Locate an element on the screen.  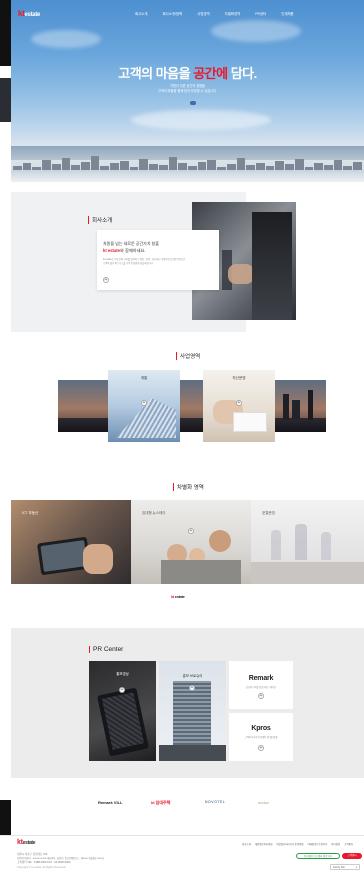
pr-brochure-plus-icon: + is located at coordinates (192, 688).